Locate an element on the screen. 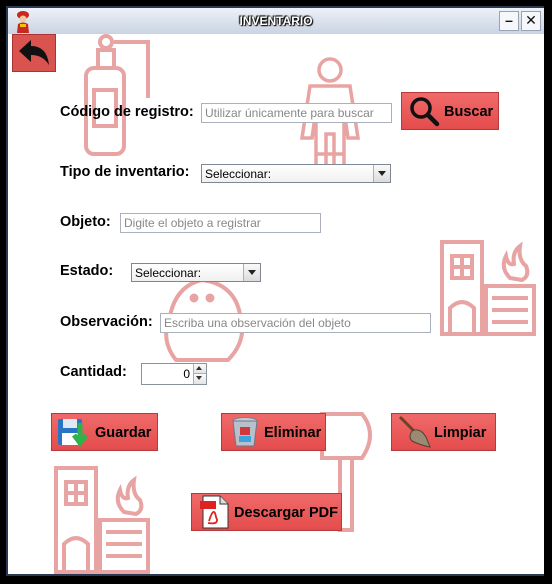 This screenshot has height=584, width=552. objeto-label: Objeto: is located at coordinates (85, 222).